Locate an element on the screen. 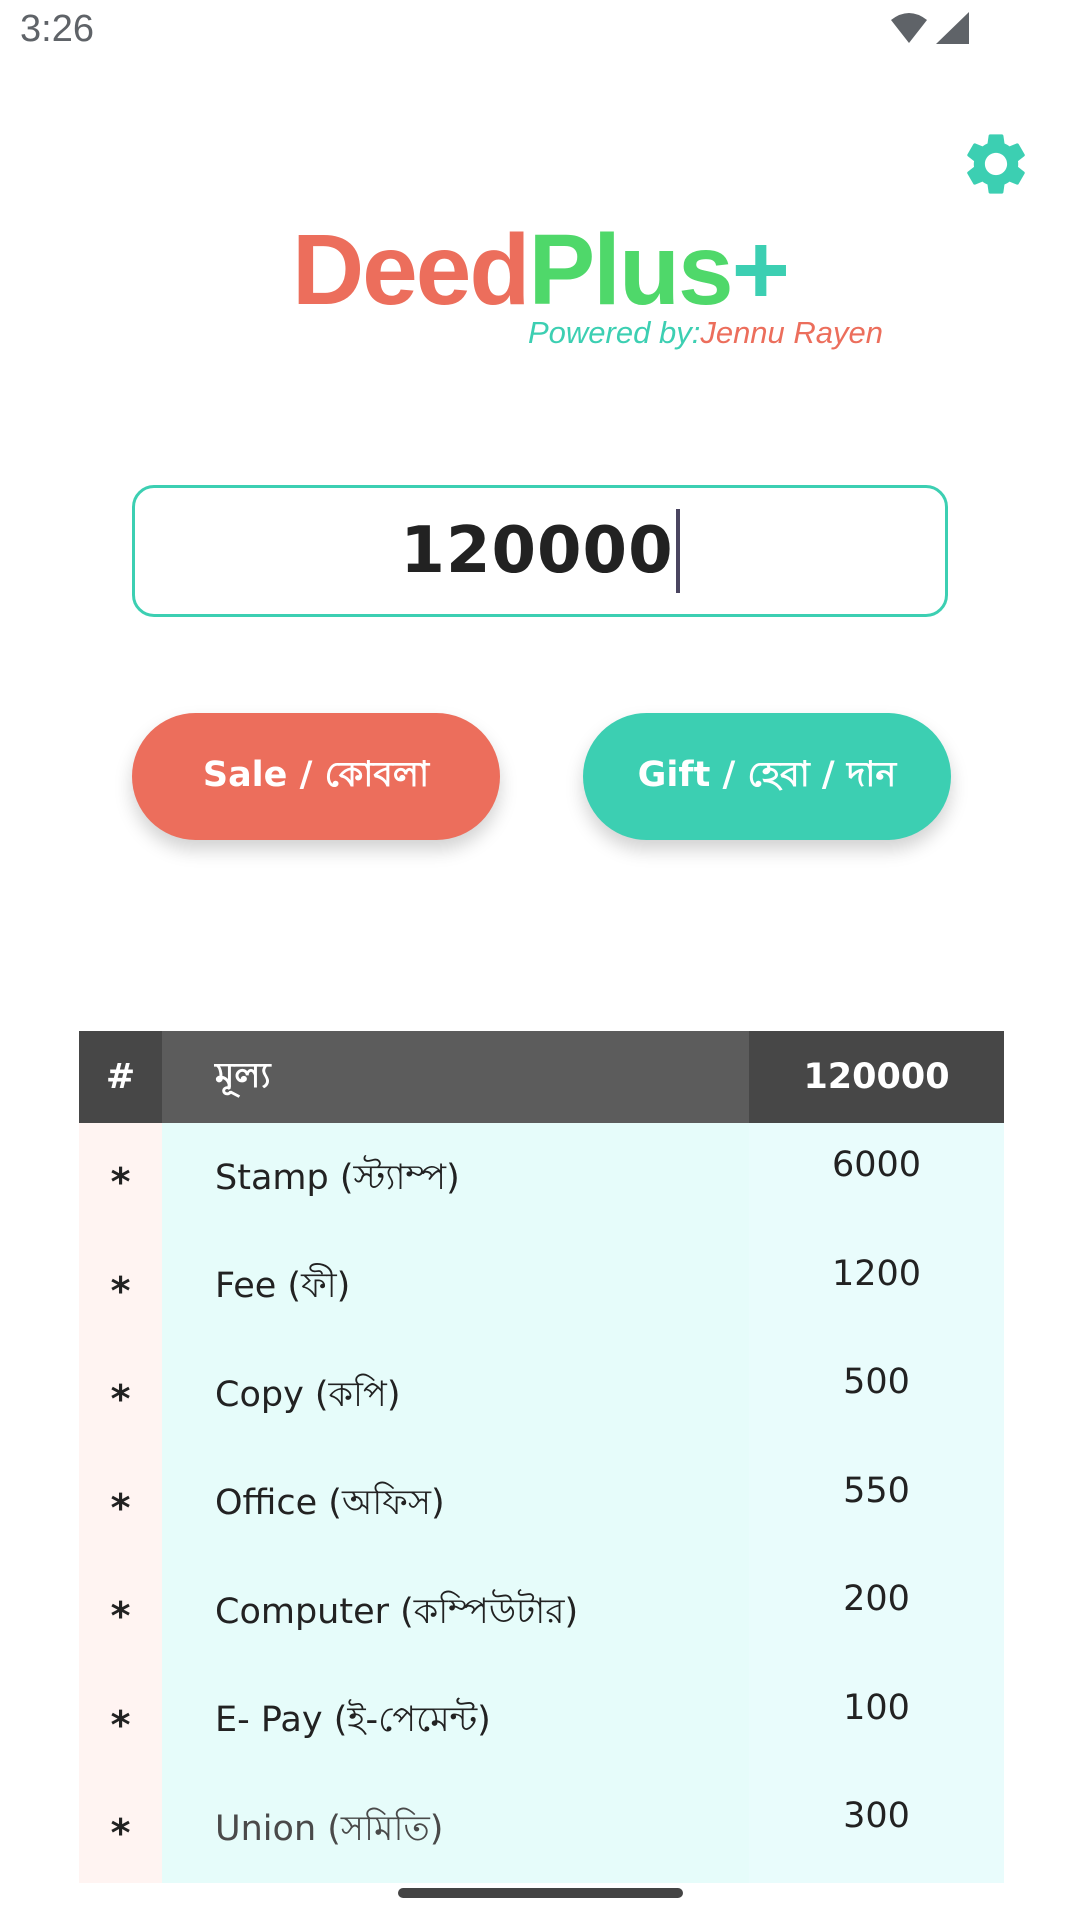  row-value: 300 is located at coordinates (876, 1828).